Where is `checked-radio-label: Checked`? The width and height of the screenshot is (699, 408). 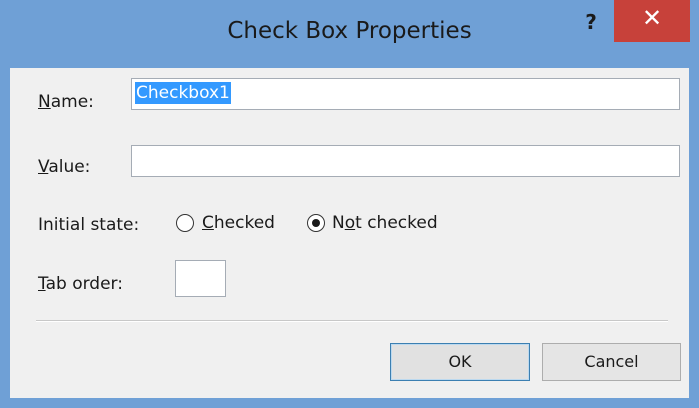
checked-radio-label: Checked is located at coordinates (238, 223).